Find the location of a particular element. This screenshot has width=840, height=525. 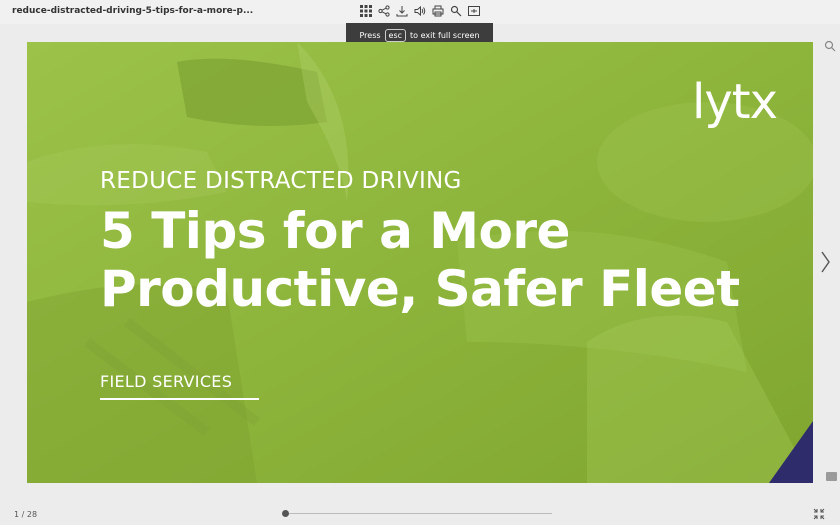

corner-accent is located at coordinates (791, 452).